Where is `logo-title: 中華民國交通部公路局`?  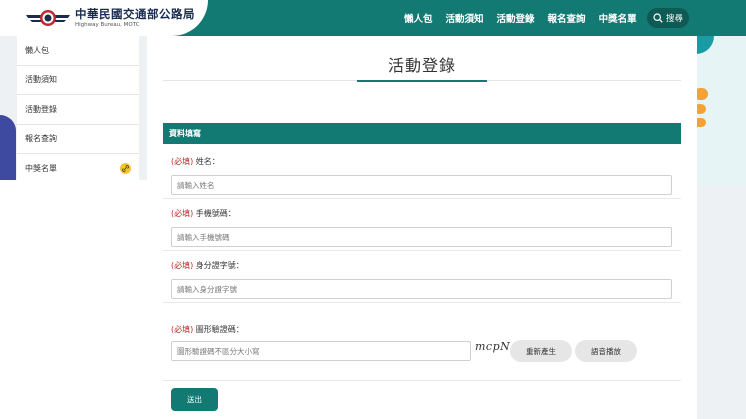
logo-title: 中華民國交通部公路局 is located at coordinates (135, 13).